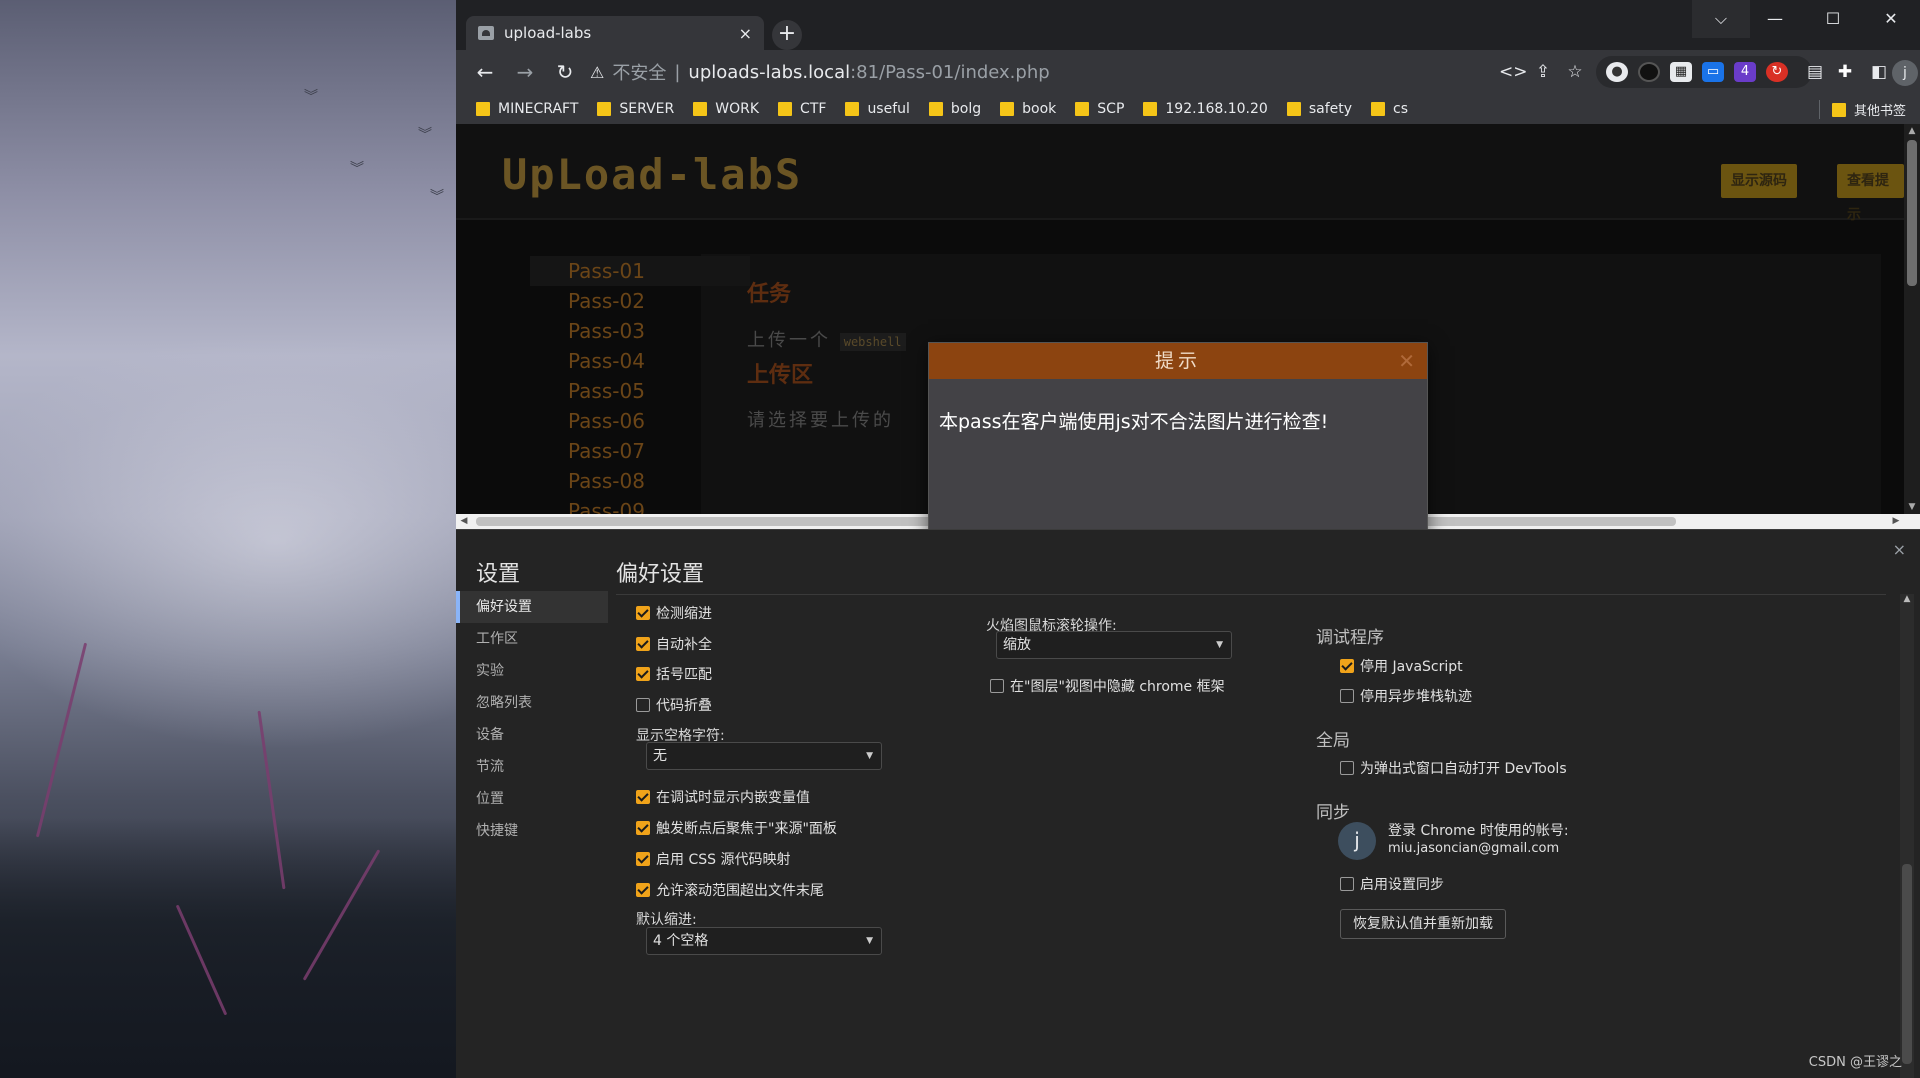  Describe the element at coordinates (1896, 521) in the screenshot. I see `scroll-right-arrow-icon: ▶` at that location.